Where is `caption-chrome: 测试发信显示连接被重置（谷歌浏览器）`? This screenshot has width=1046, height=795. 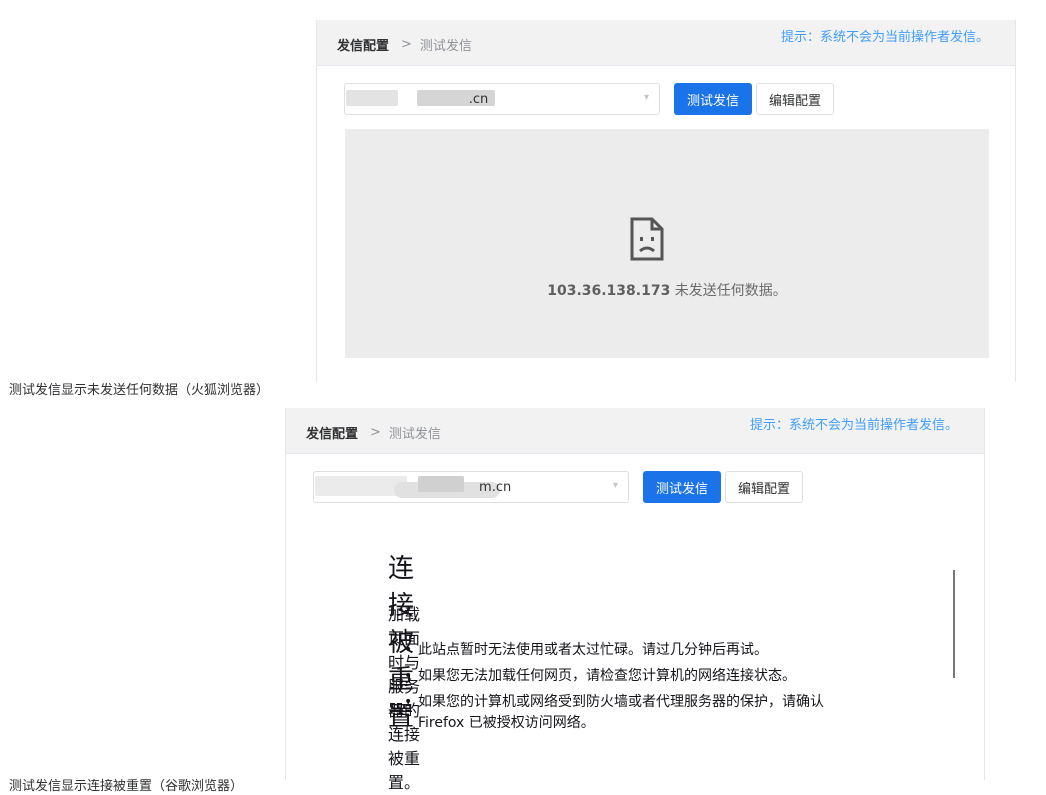
caption-chrome: 测试发信显示连接被重置（谷歌浏览器） is located at coordinates (126, 786).